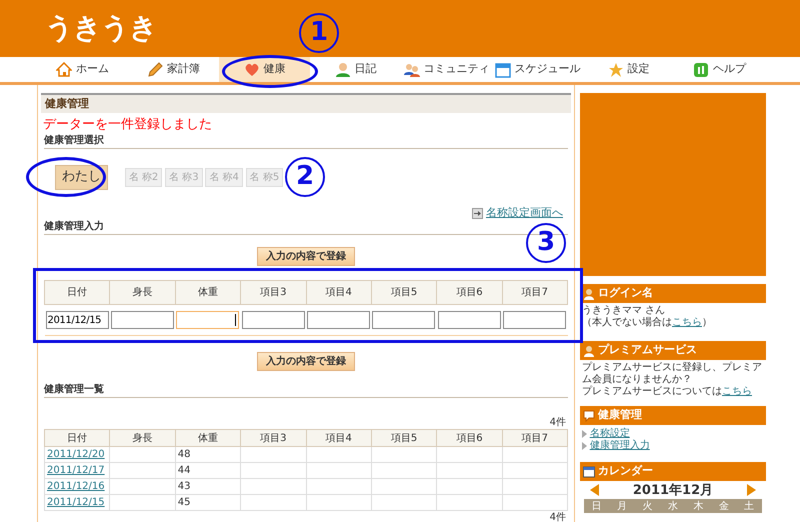  I want to click on table-cell: 43, so click(208, 486).